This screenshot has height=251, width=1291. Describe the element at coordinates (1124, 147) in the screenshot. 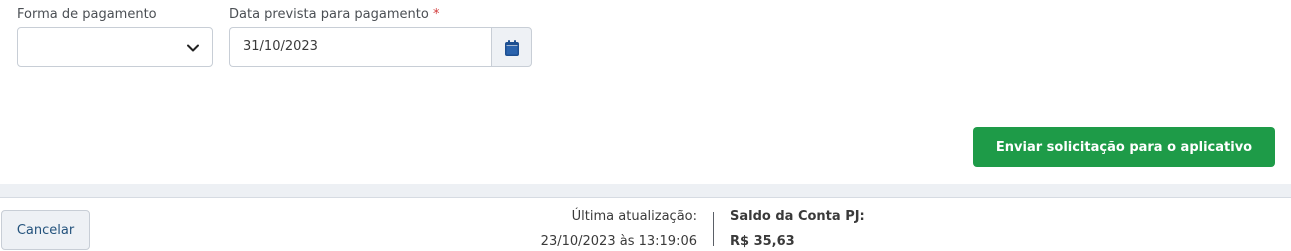

I see `send-to-app-button: Enviar solicitação para o aplicativo` at that location.